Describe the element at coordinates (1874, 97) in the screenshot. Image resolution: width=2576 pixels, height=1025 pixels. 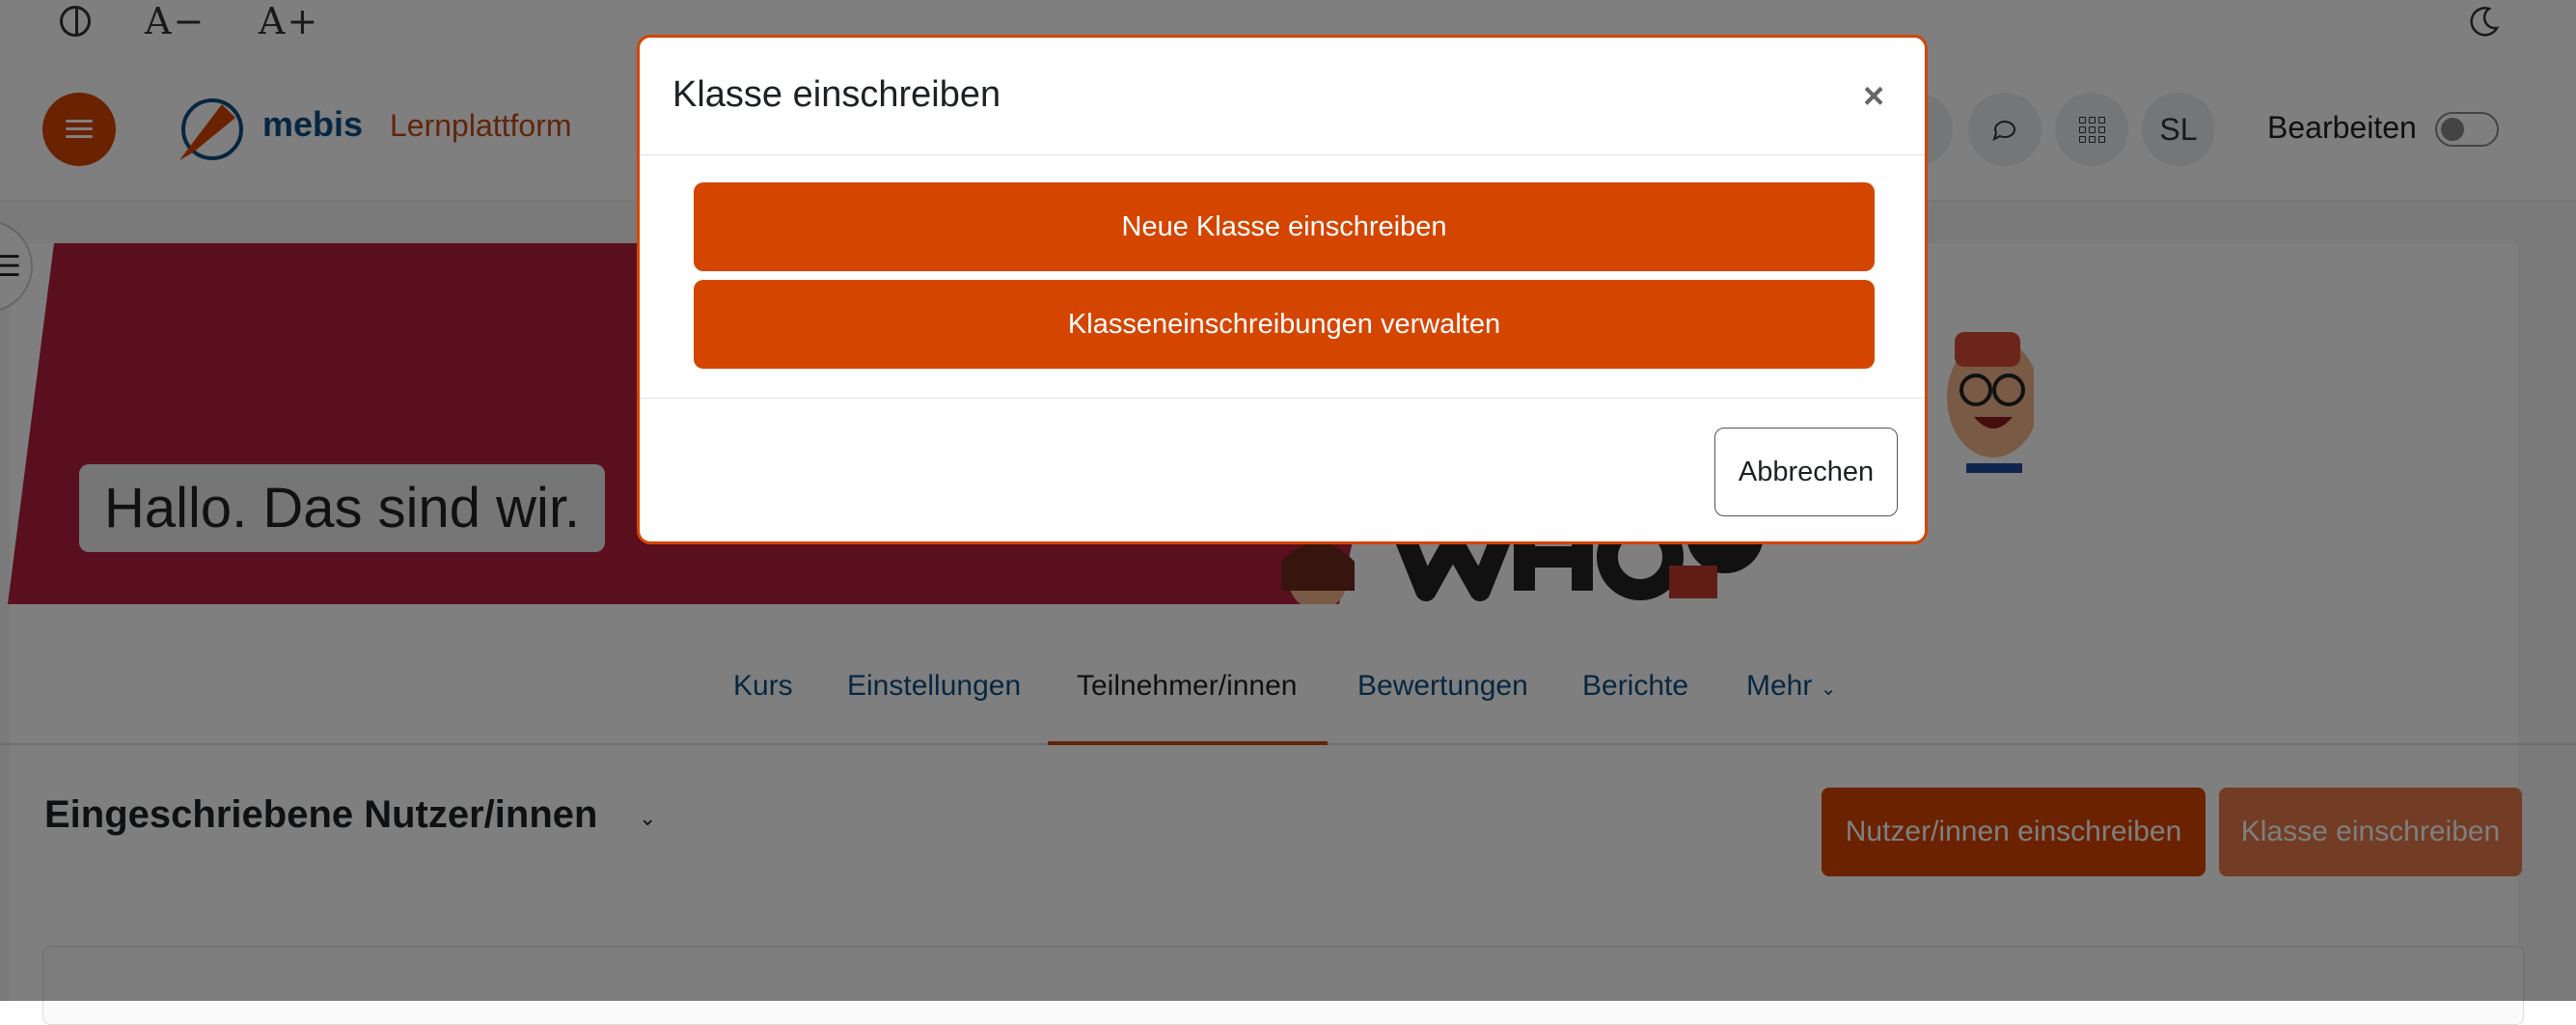
I see `close-icon: ×` at that location.